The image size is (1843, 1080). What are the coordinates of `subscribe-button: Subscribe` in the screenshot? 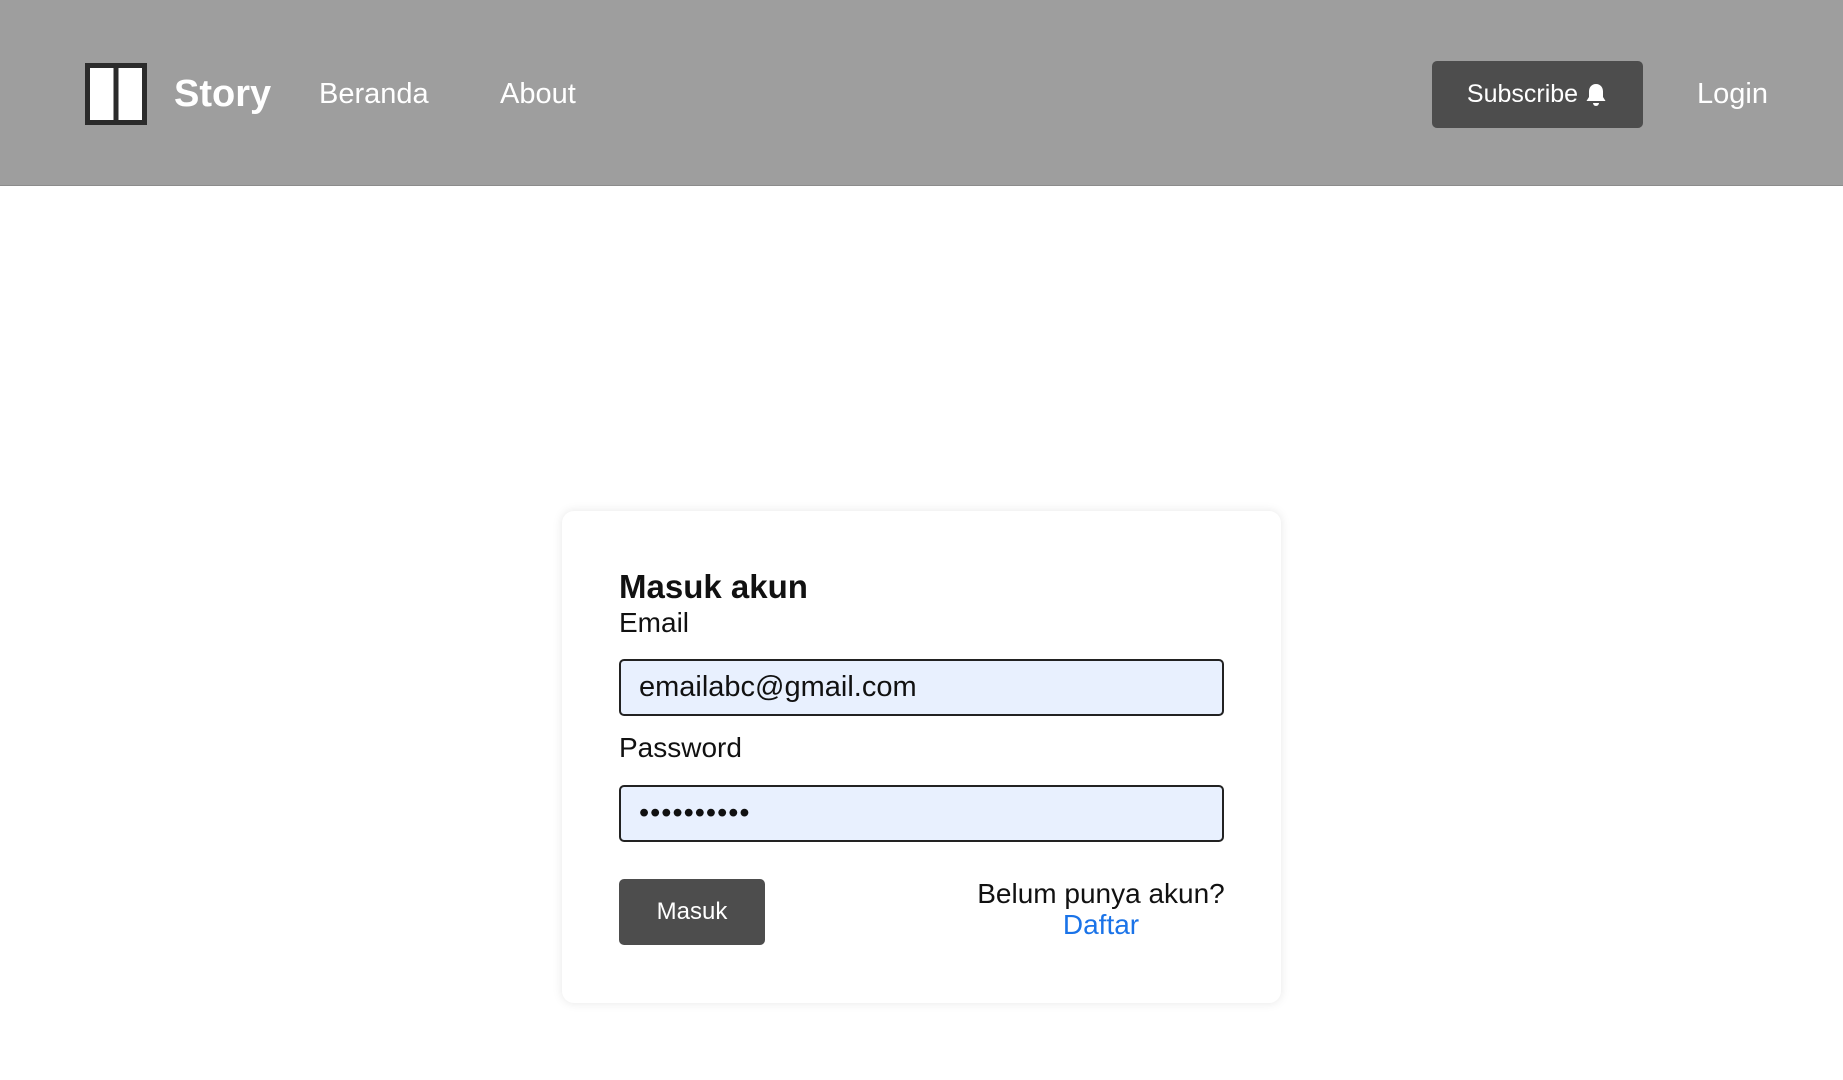 It's located at (1537, 94).